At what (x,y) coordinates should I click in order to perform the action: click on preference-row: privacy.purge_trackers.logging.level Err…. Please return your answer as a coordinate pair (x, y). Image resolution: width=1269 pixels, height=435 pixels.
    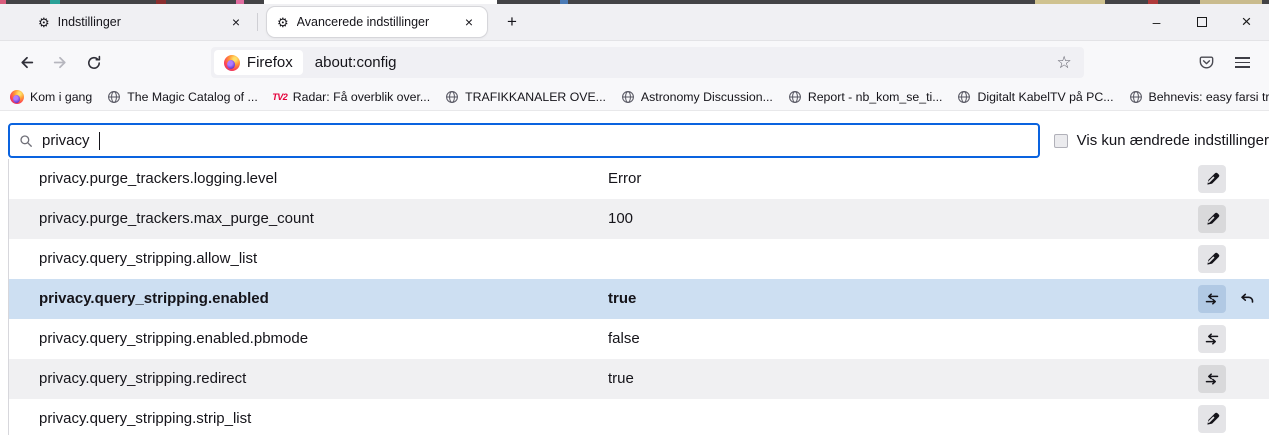
    Looking at the image, I should click on (639, 179).